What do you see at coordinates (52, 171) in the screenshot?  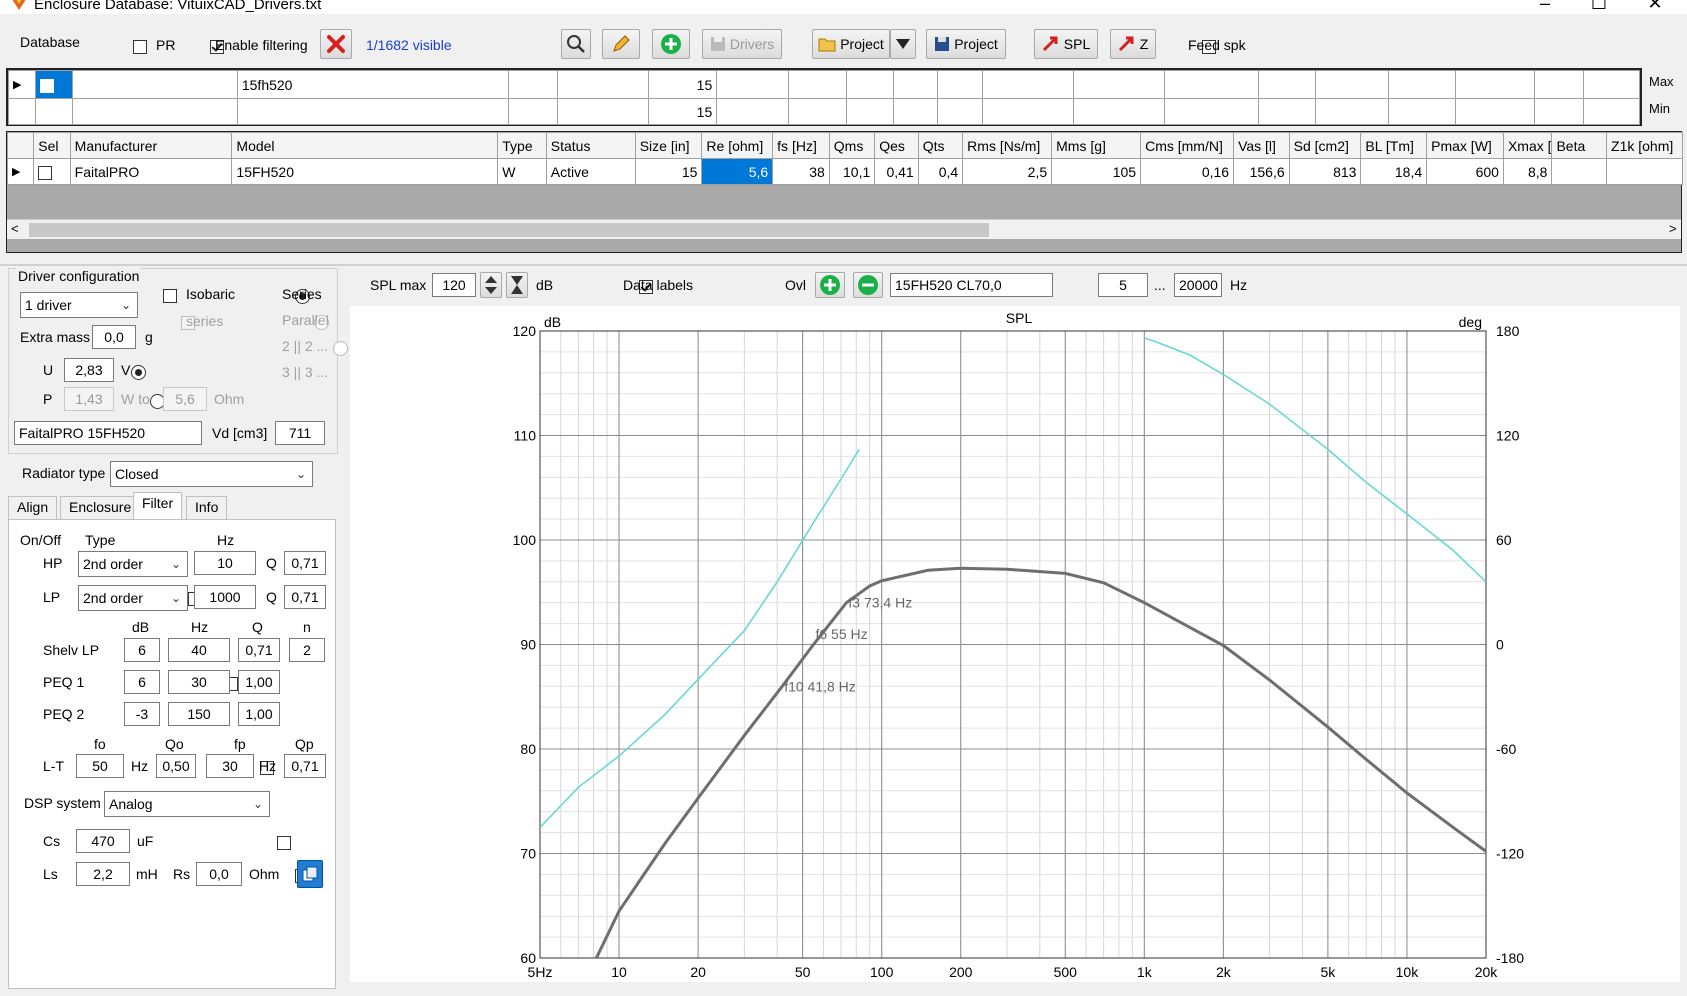 I see `row-select-checkbox-cell` at bounding box center [52, 171].